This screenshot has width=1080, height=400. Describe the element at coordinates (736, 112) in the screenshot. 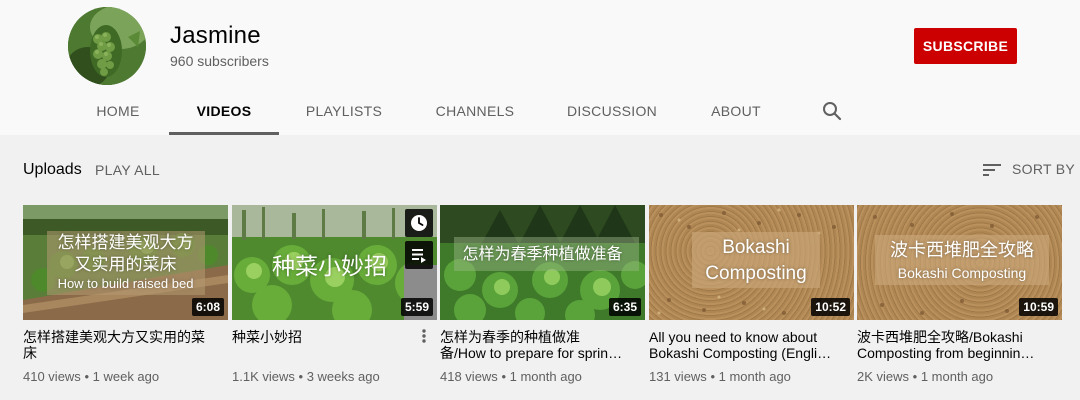

I see `tab-about: ABOUT` at that location.